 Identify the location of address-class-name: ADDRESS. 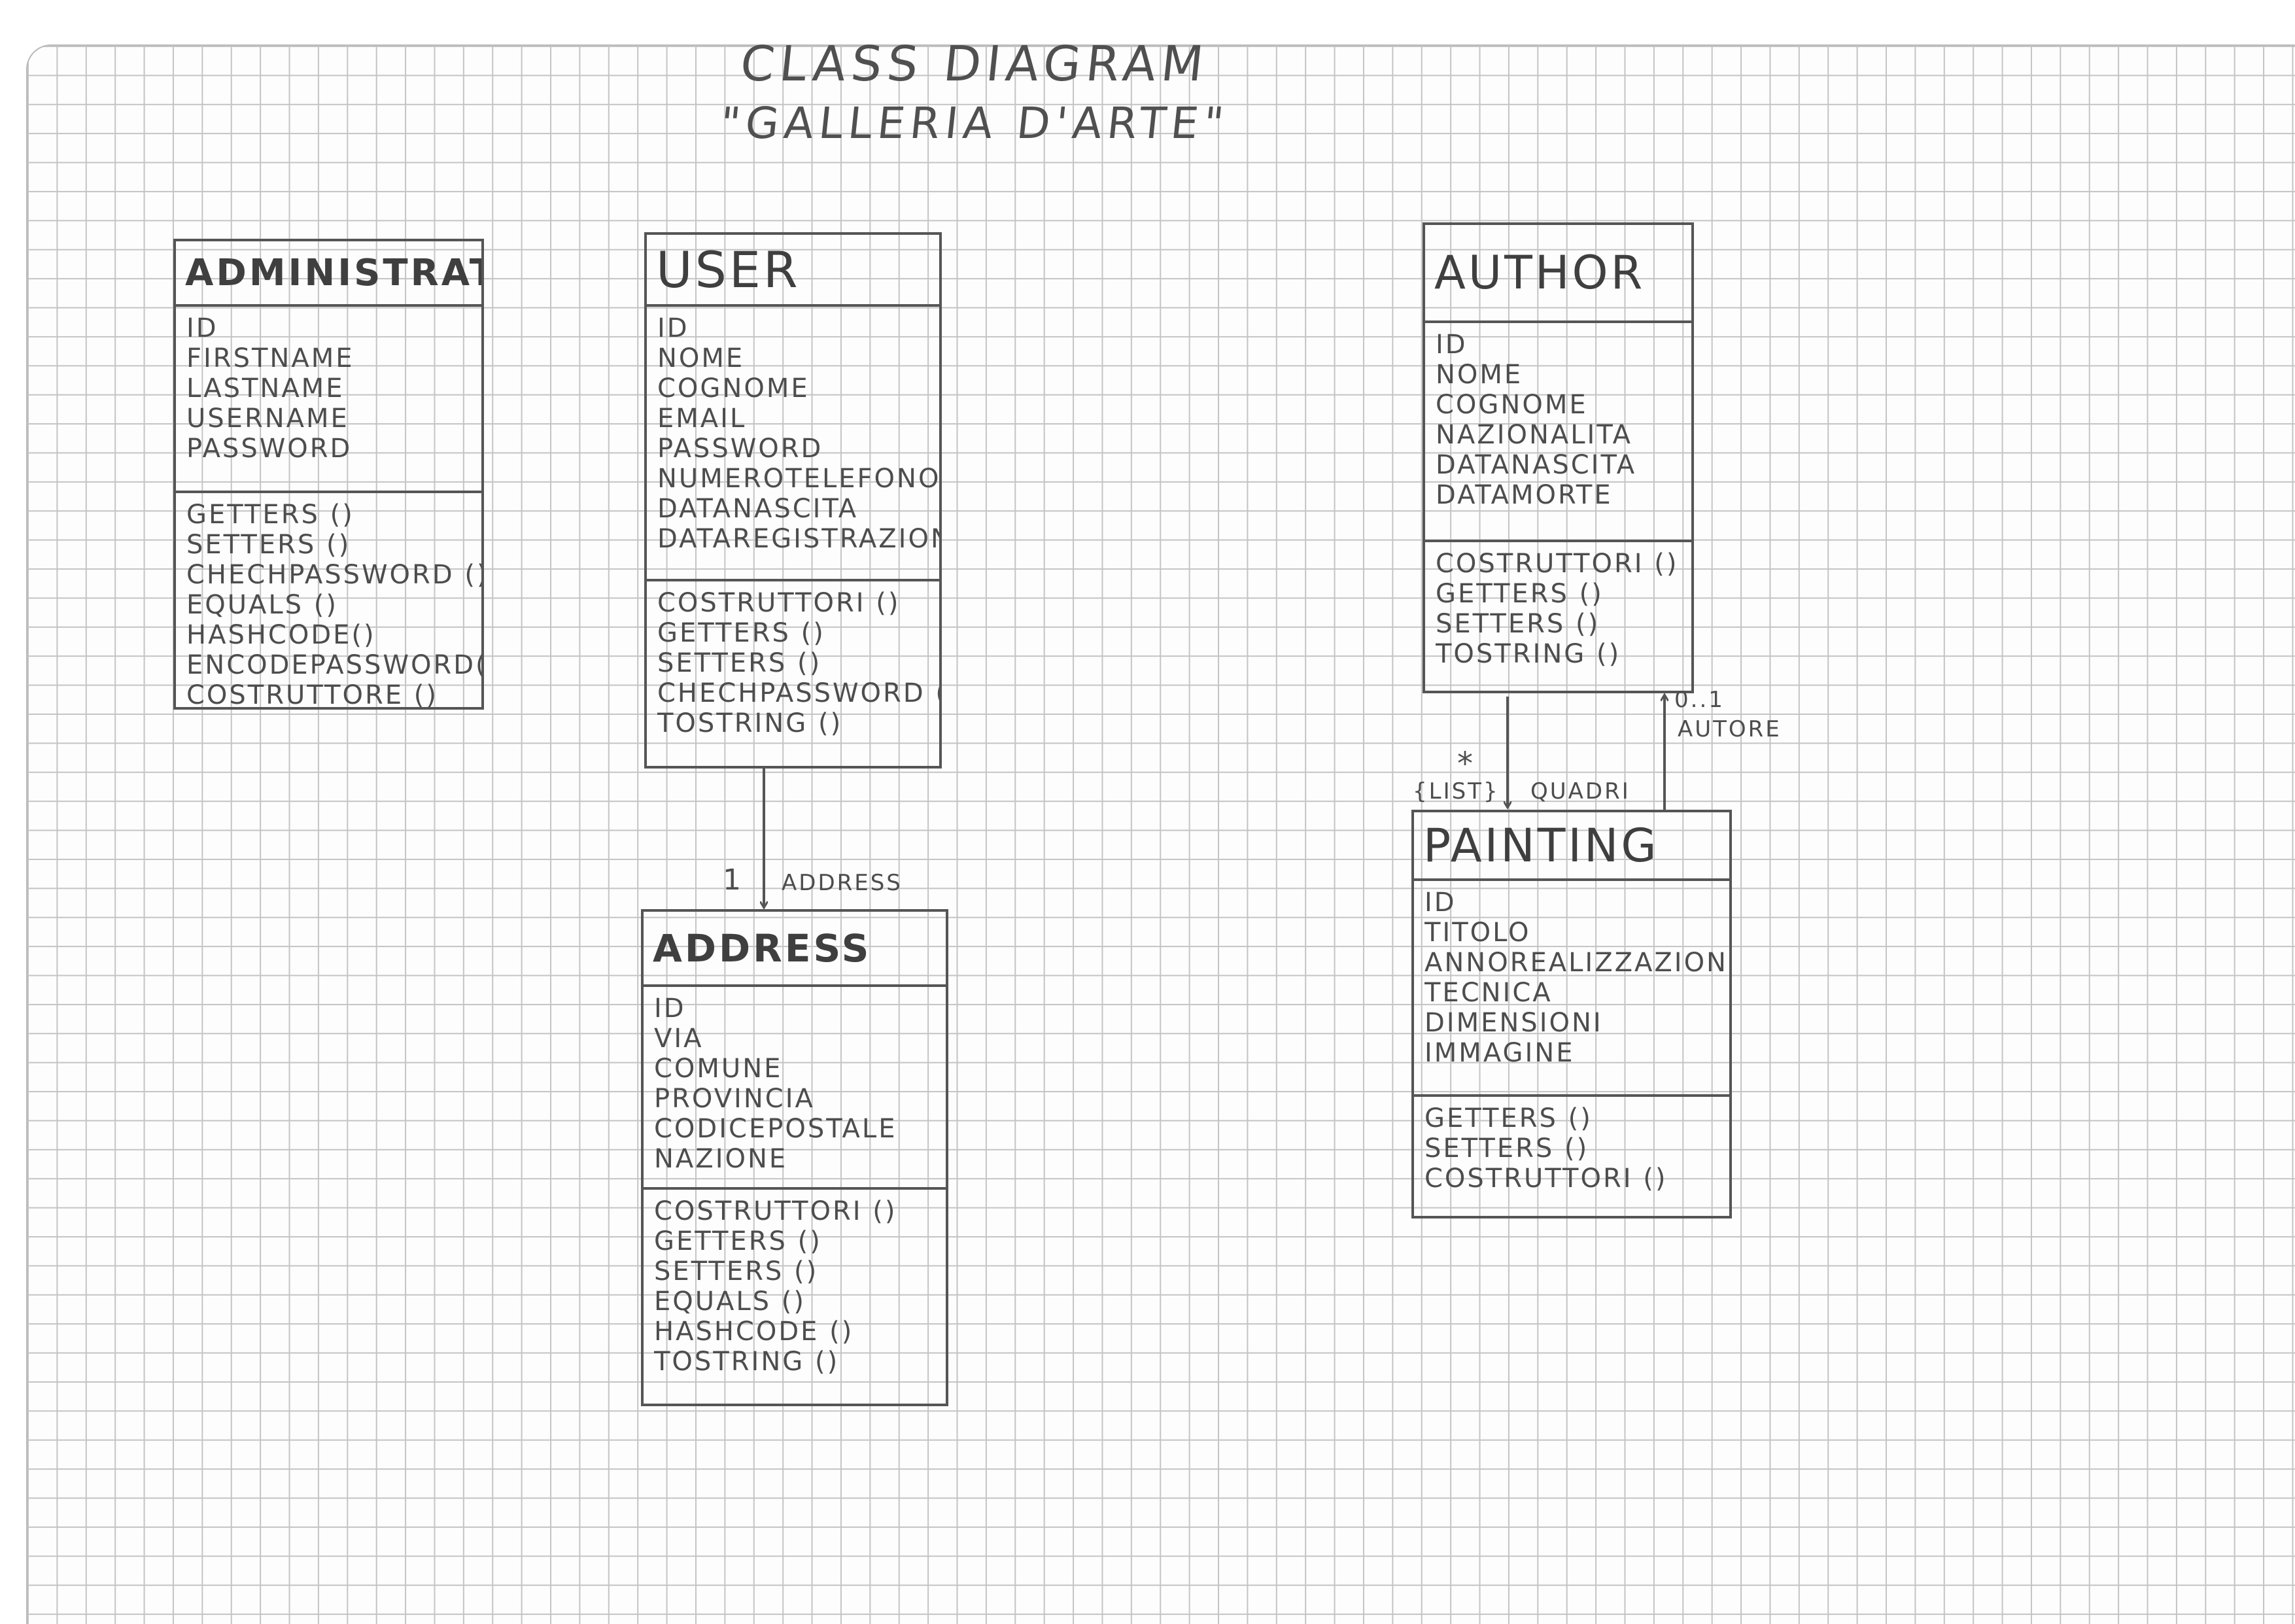
(795, 950).